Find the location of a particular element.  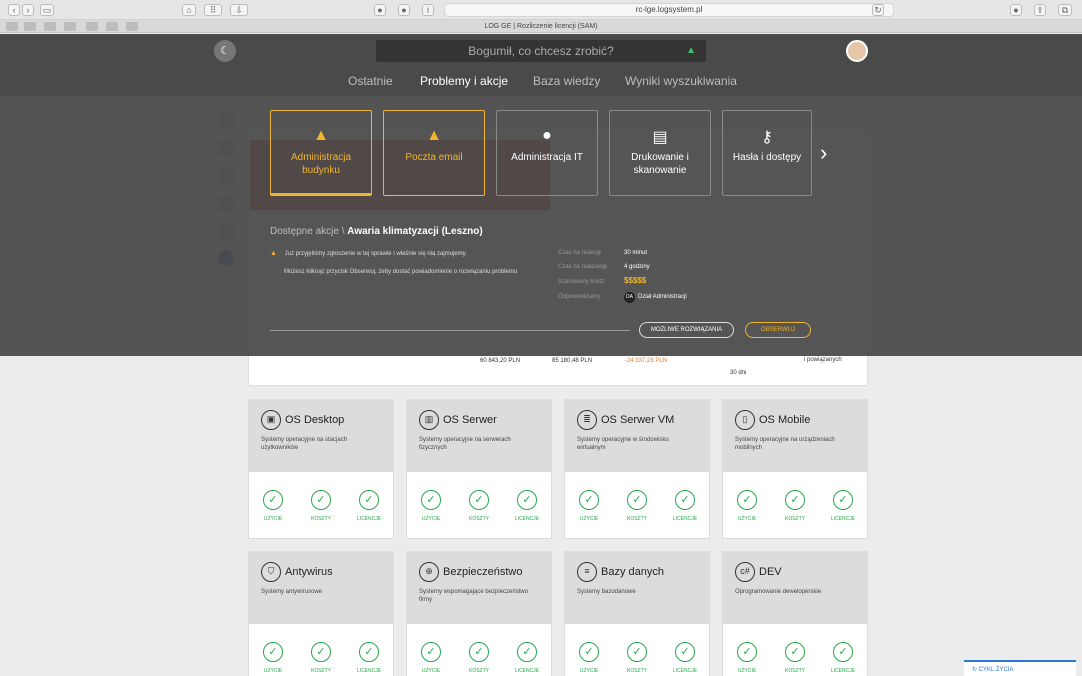

tile-title: OS Desktop is located at coordinates (315, 420).